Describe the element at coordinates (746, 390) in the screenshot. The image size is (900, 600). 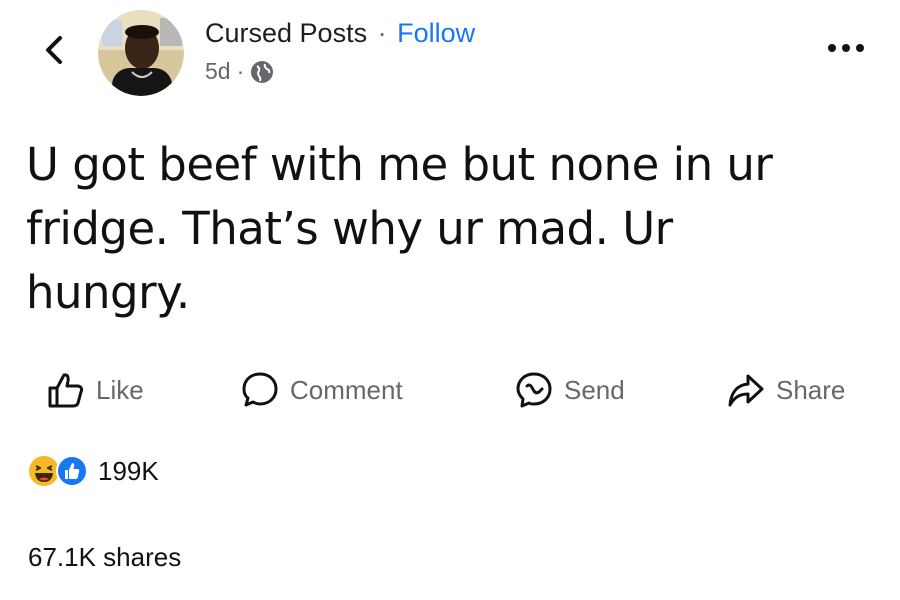
I see `share-arrow-icon` at that location.